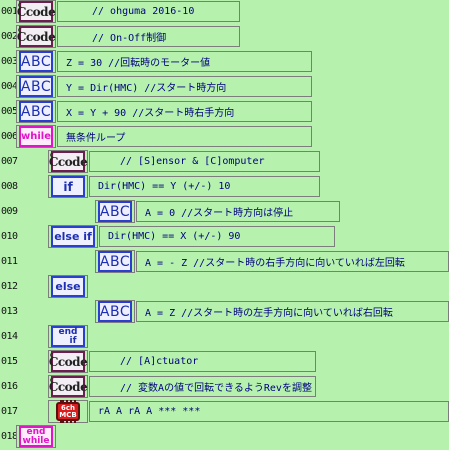 The width and height of the screenshot is (449, 450). I want to click on statement-text: X = Y + 90 //スタート時右手方向, so click(184, 111).